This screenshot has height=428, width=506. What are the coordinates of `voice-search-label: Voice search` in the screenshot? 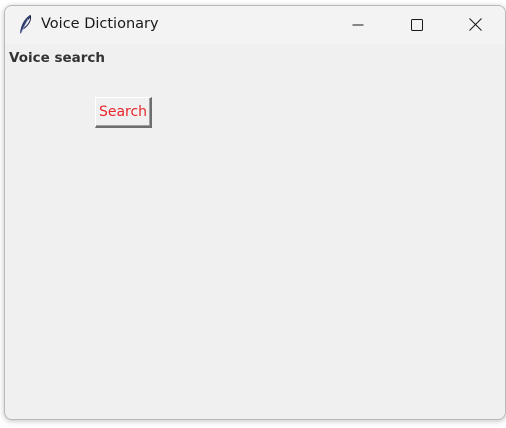 It's located at (57, 58).